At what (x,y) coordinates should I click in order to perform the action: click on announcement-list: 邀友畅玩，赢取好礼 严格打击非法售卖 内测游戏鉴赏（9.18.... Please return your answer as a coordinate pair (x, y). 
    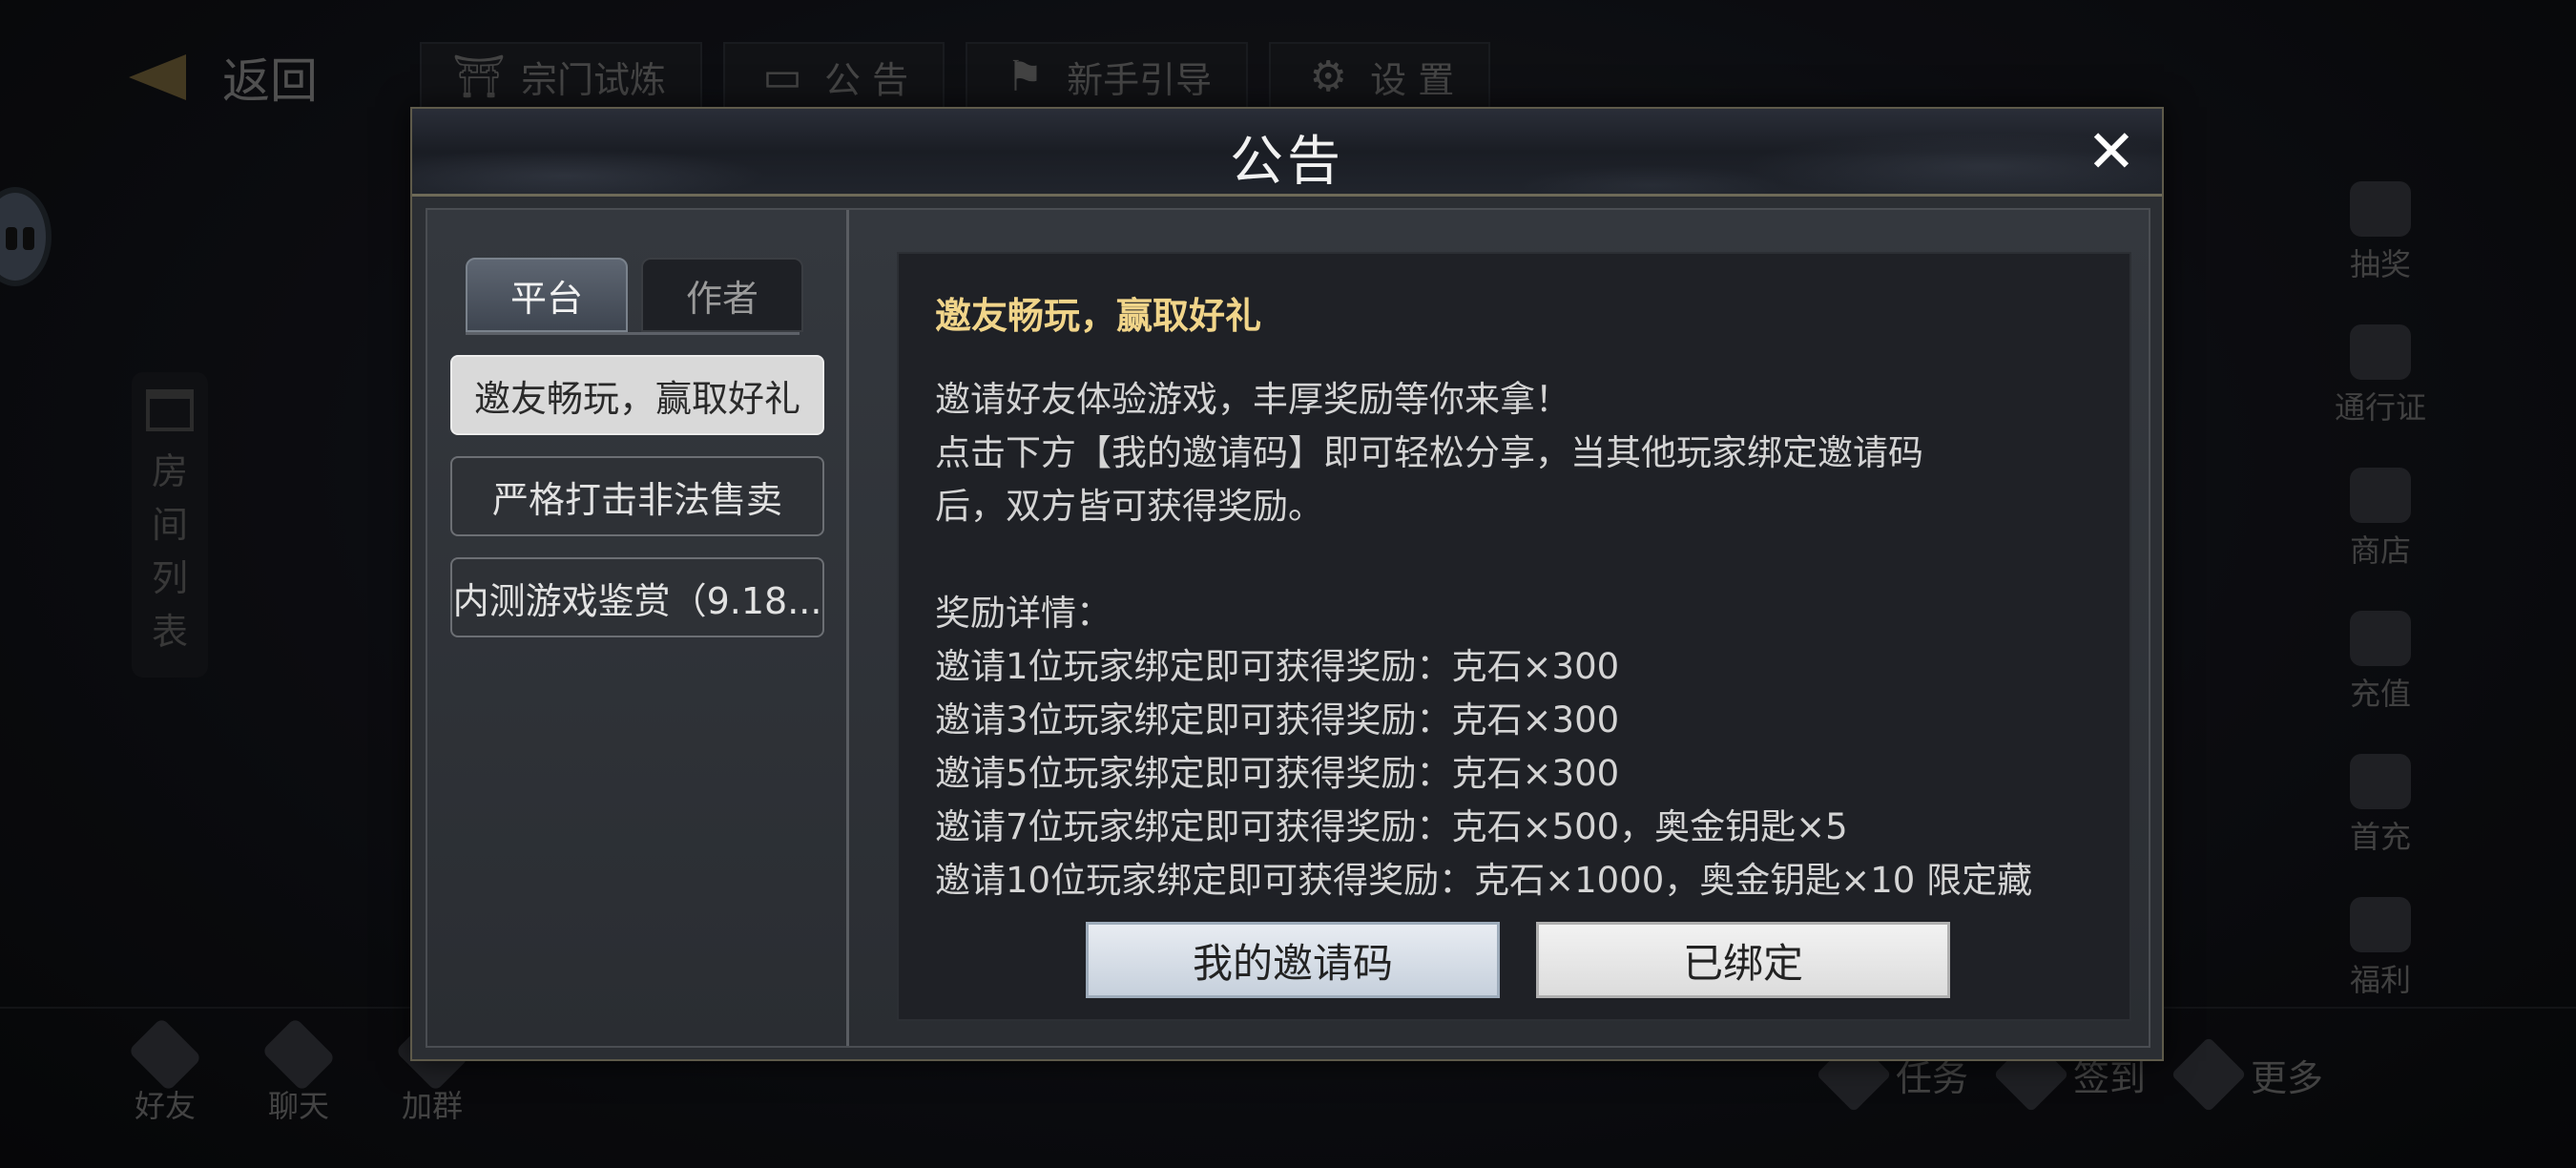
    Looking at the image, I should click on (637, 496).